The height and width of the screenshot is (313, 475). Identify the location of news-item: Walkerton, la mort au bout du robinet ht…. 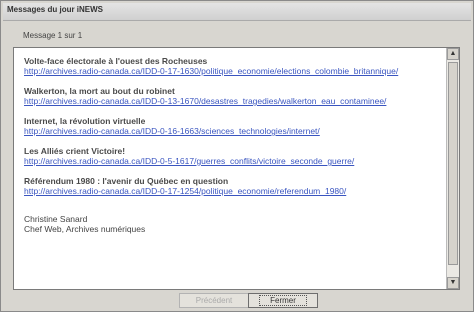
(233, 96).